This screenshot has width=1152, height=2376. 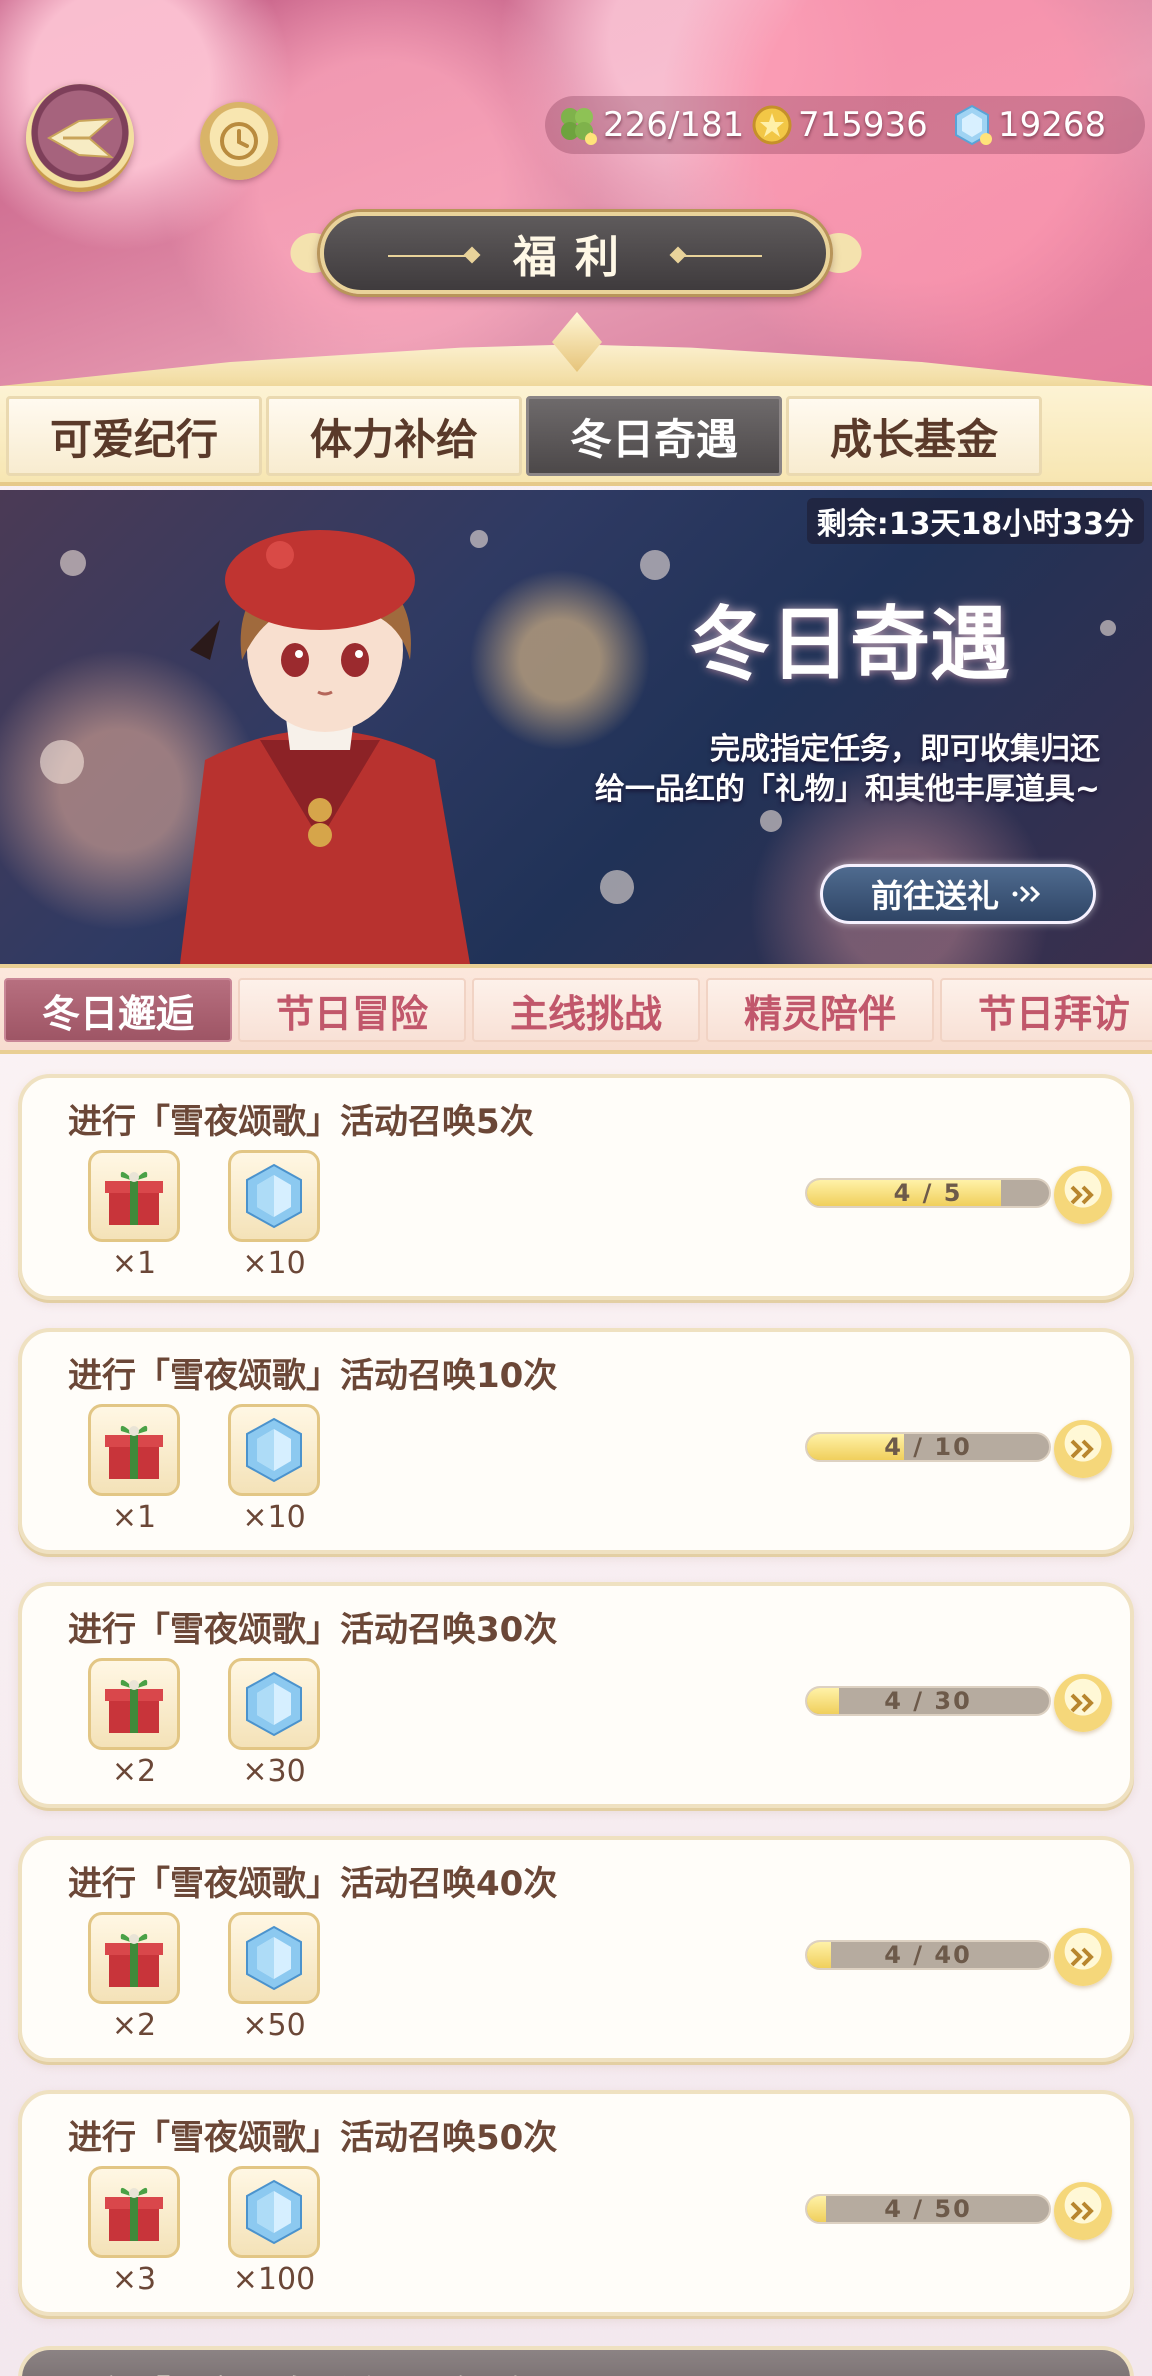 I want to click on task-title: 进行「雪夜颂歌」活动召唤10次, so click(x=313, y=1376).